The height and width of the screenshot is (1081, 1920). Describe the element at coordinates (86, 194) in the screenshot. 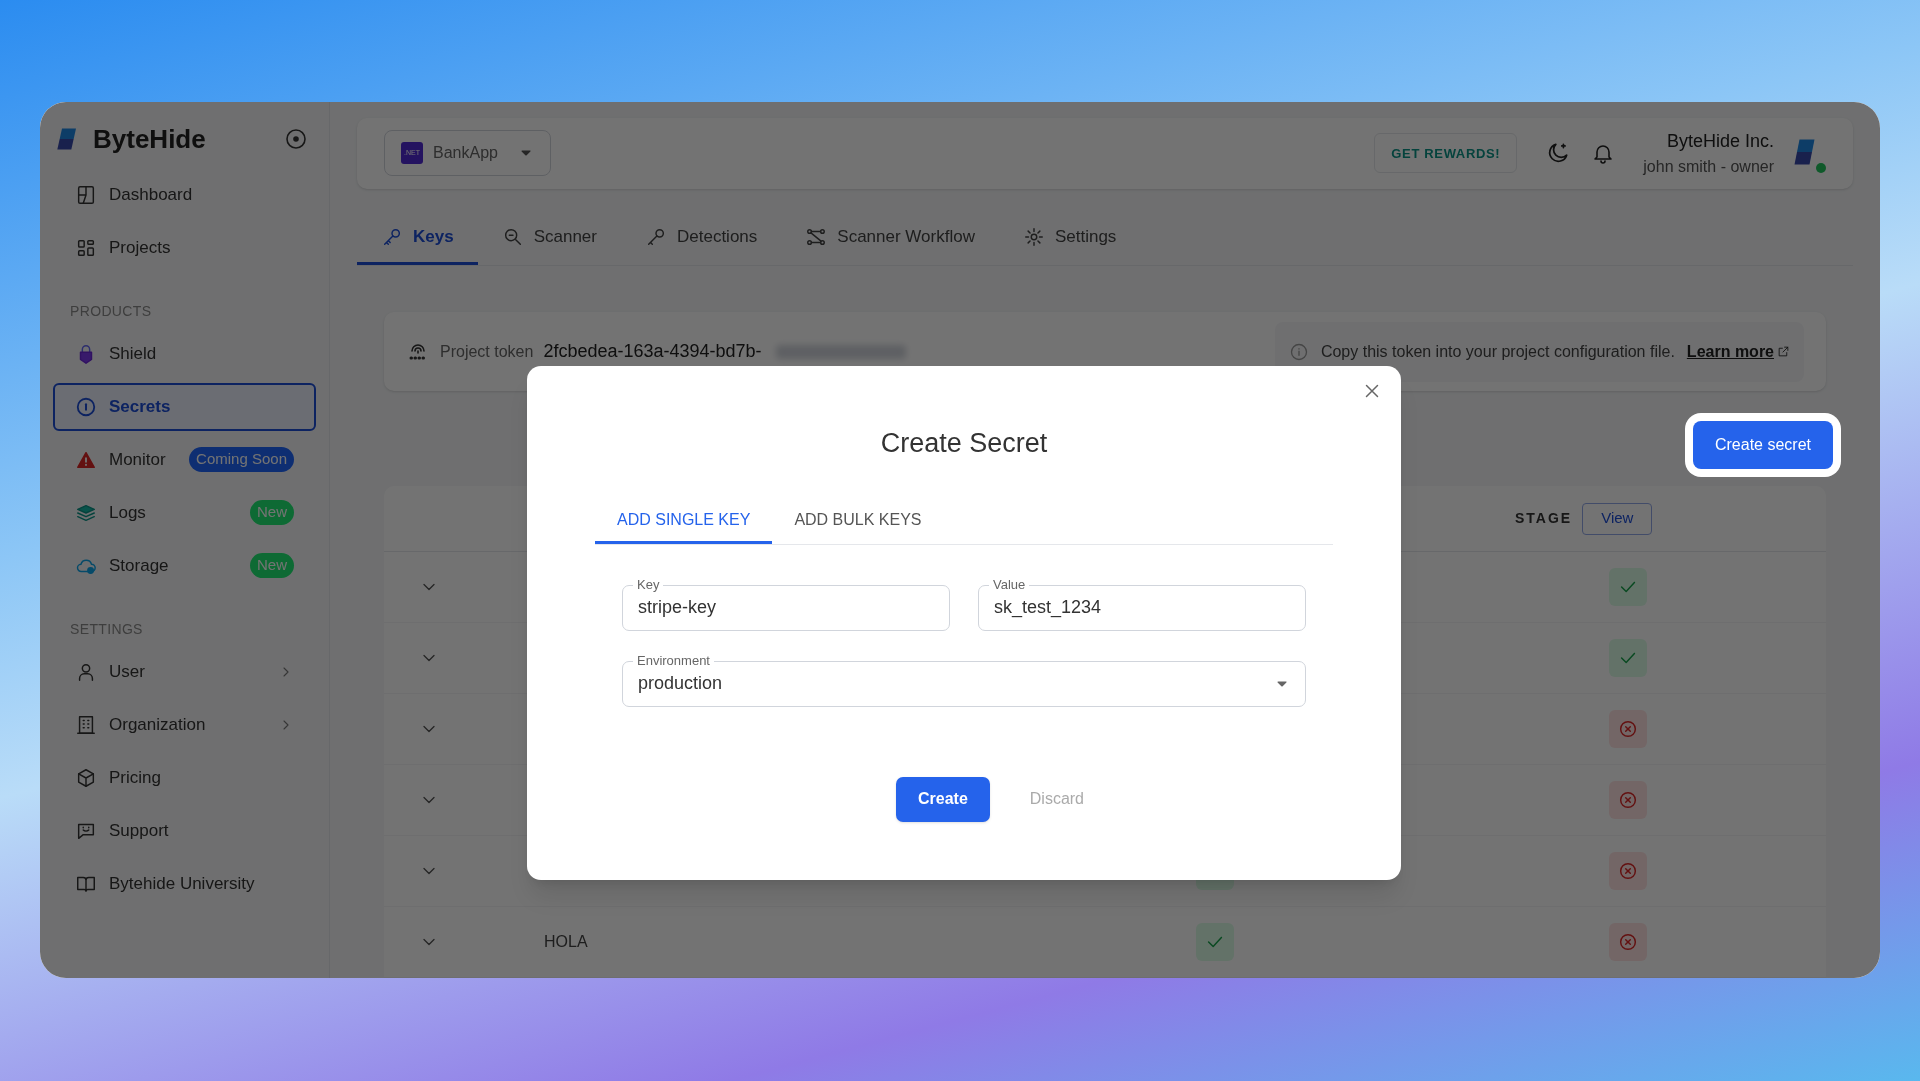

I see `layout-icon` at that location.